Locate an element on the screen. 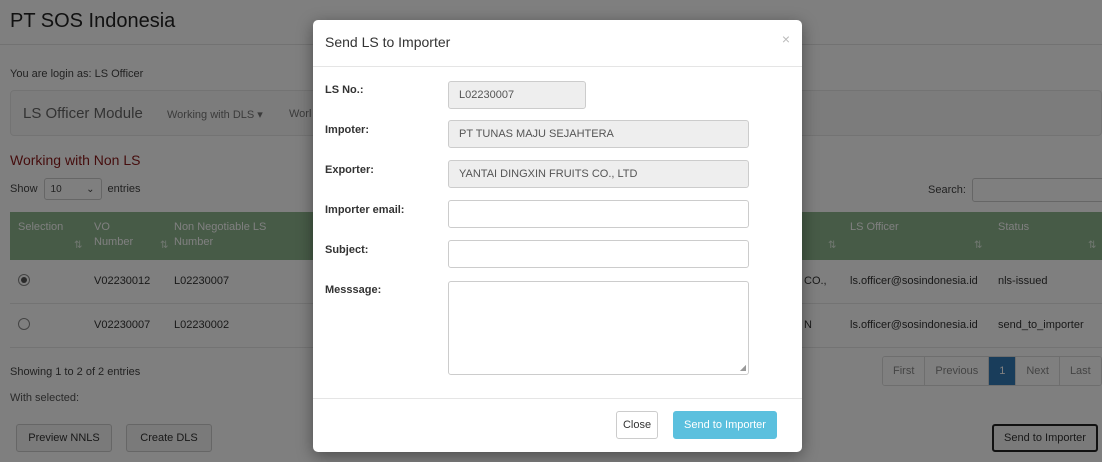 This screenshot has width=1102, height=462. modal-header: Send LS to Importer × is located at coordinates (557, 43).